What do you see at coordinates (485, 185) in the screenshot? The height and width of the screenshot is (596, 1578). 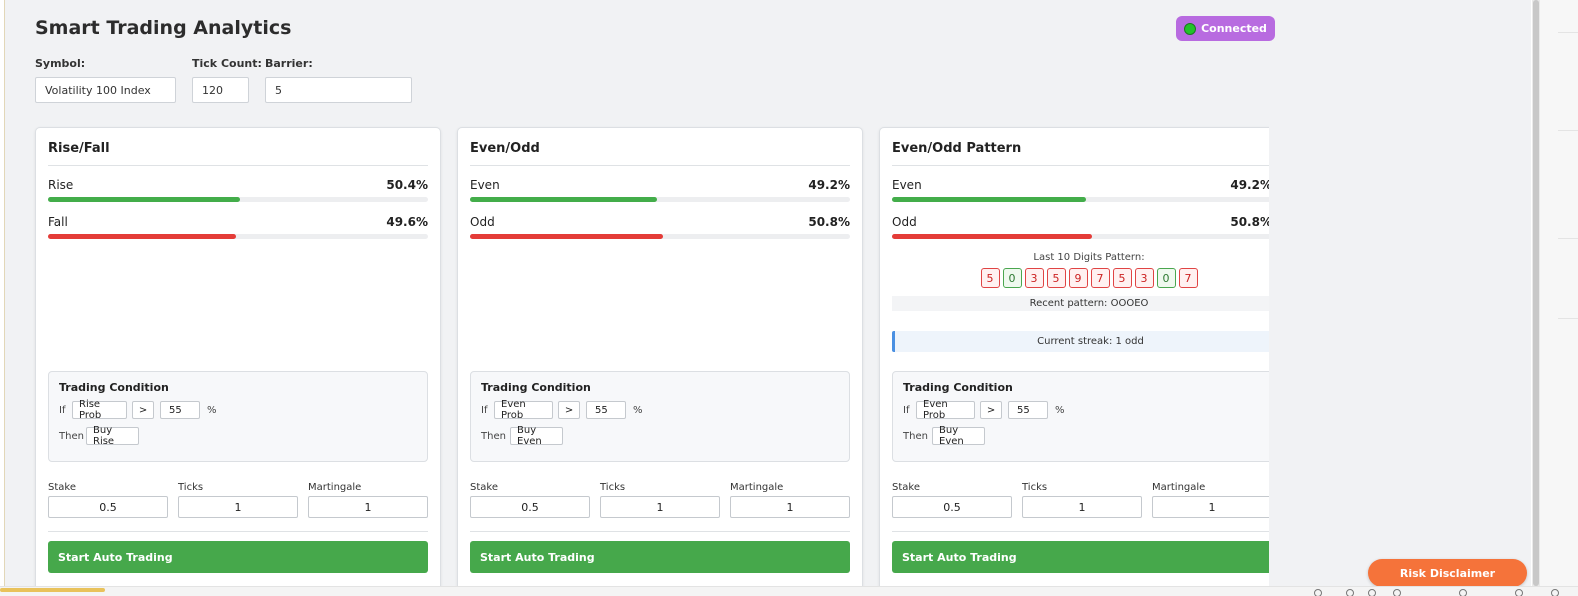 I see `even-label: Even` at bounding box center [485, 185].